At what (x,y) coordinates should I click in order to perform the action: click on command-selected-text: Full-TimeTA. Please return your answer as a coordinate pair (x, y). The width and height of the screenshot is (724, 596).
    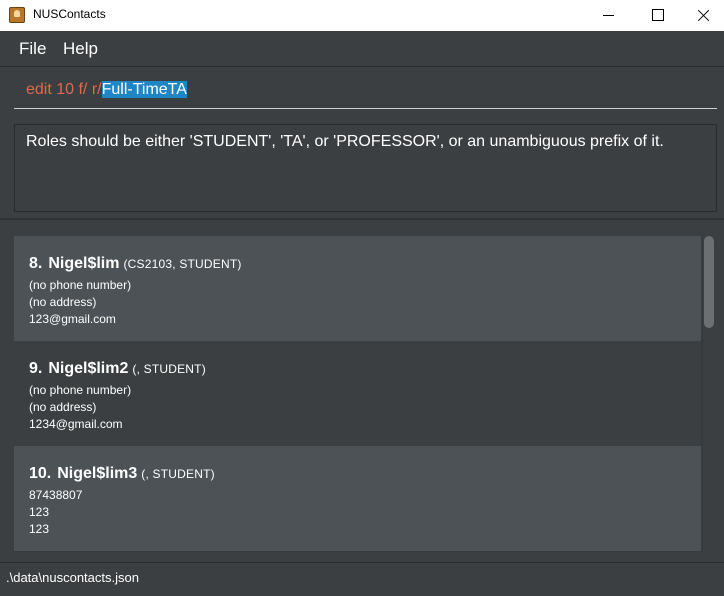
    Looking at the image, I should click on (144, 89).